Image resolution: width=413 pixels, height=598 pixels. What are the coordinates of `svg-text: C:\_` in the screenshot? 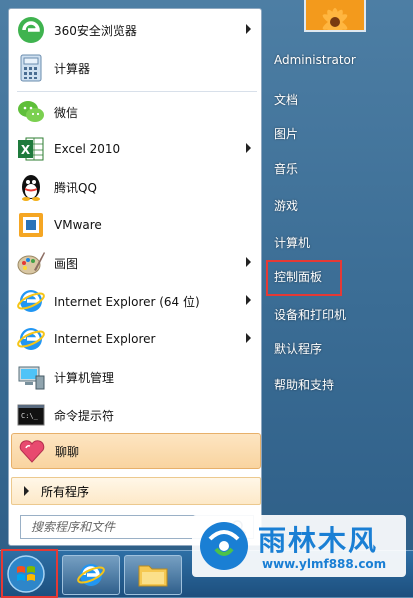 It's located at (30, 416).